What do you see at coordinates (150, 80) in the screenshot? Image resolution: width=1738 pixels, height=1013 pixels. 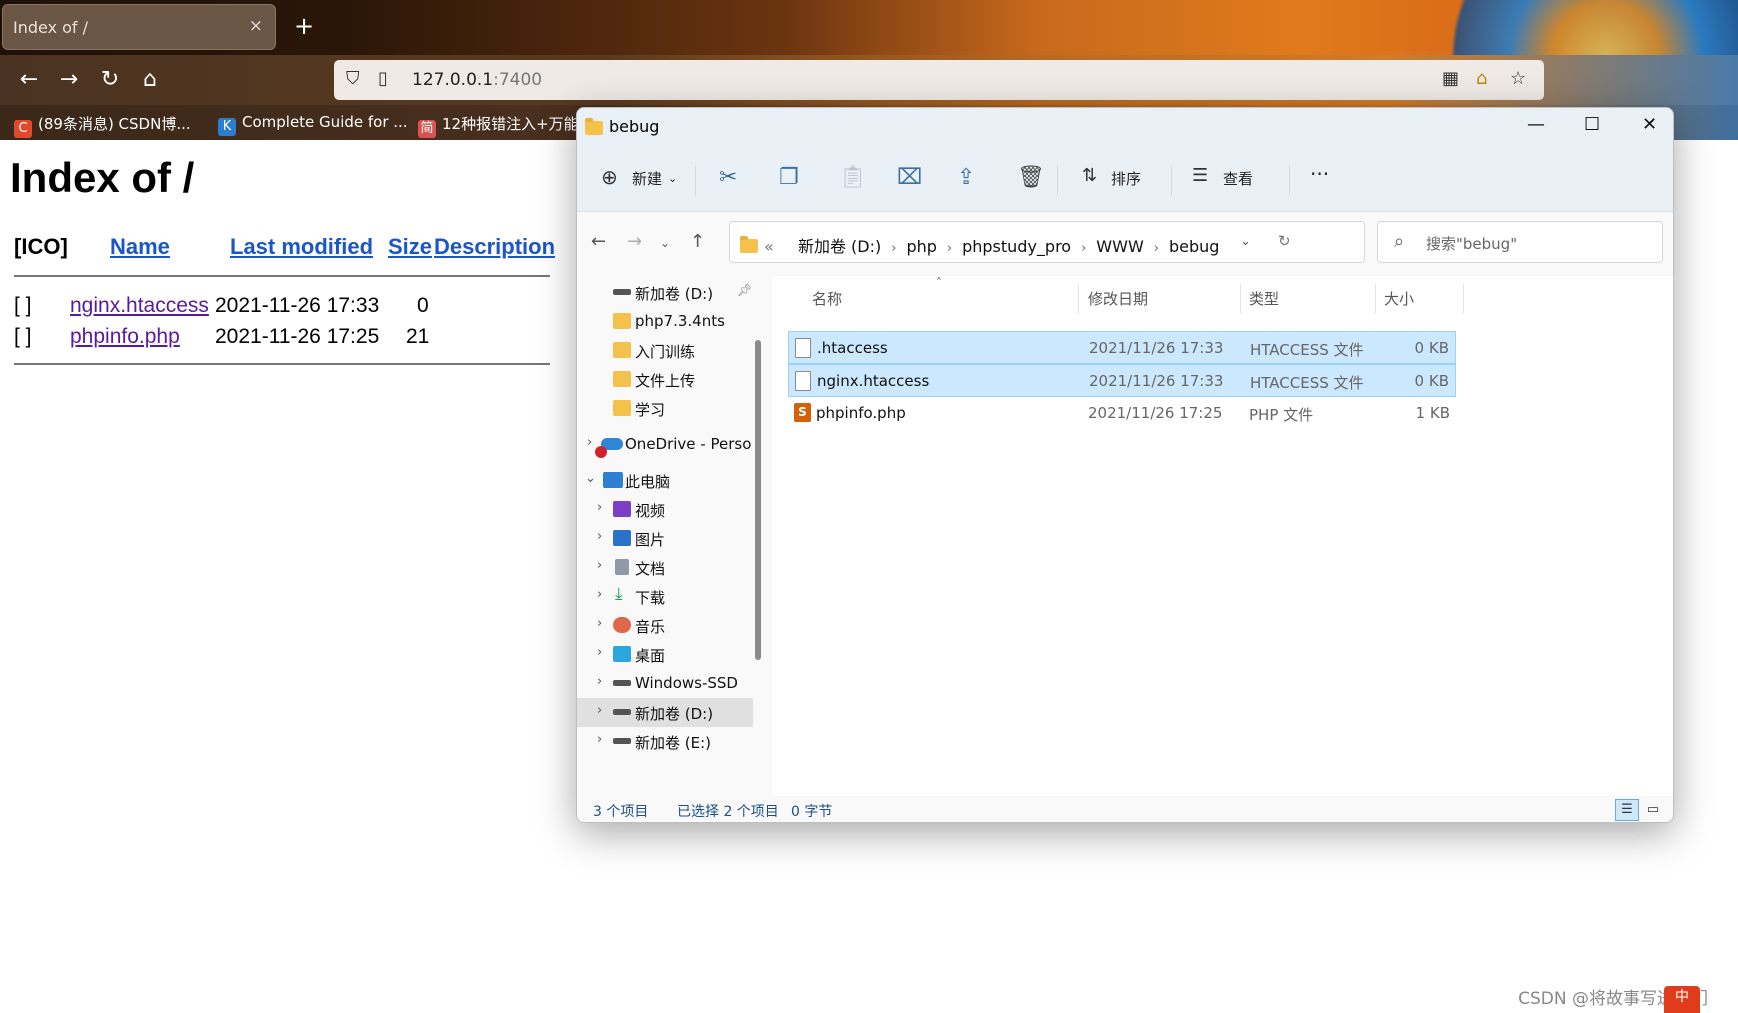 I see `home-icon: ⌂` at bounding box center [150, 80].